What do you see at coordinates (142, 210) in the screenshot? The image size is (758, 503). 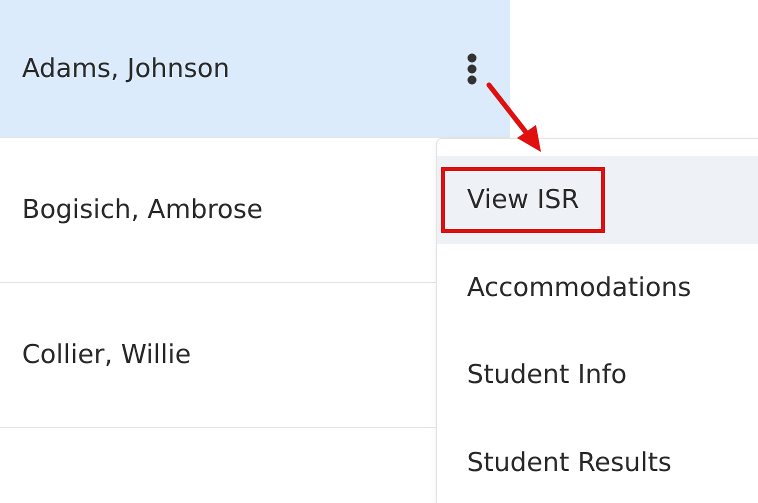 I see `student-name: Bogisich, Ambrose` at bounding box center [142, 210].